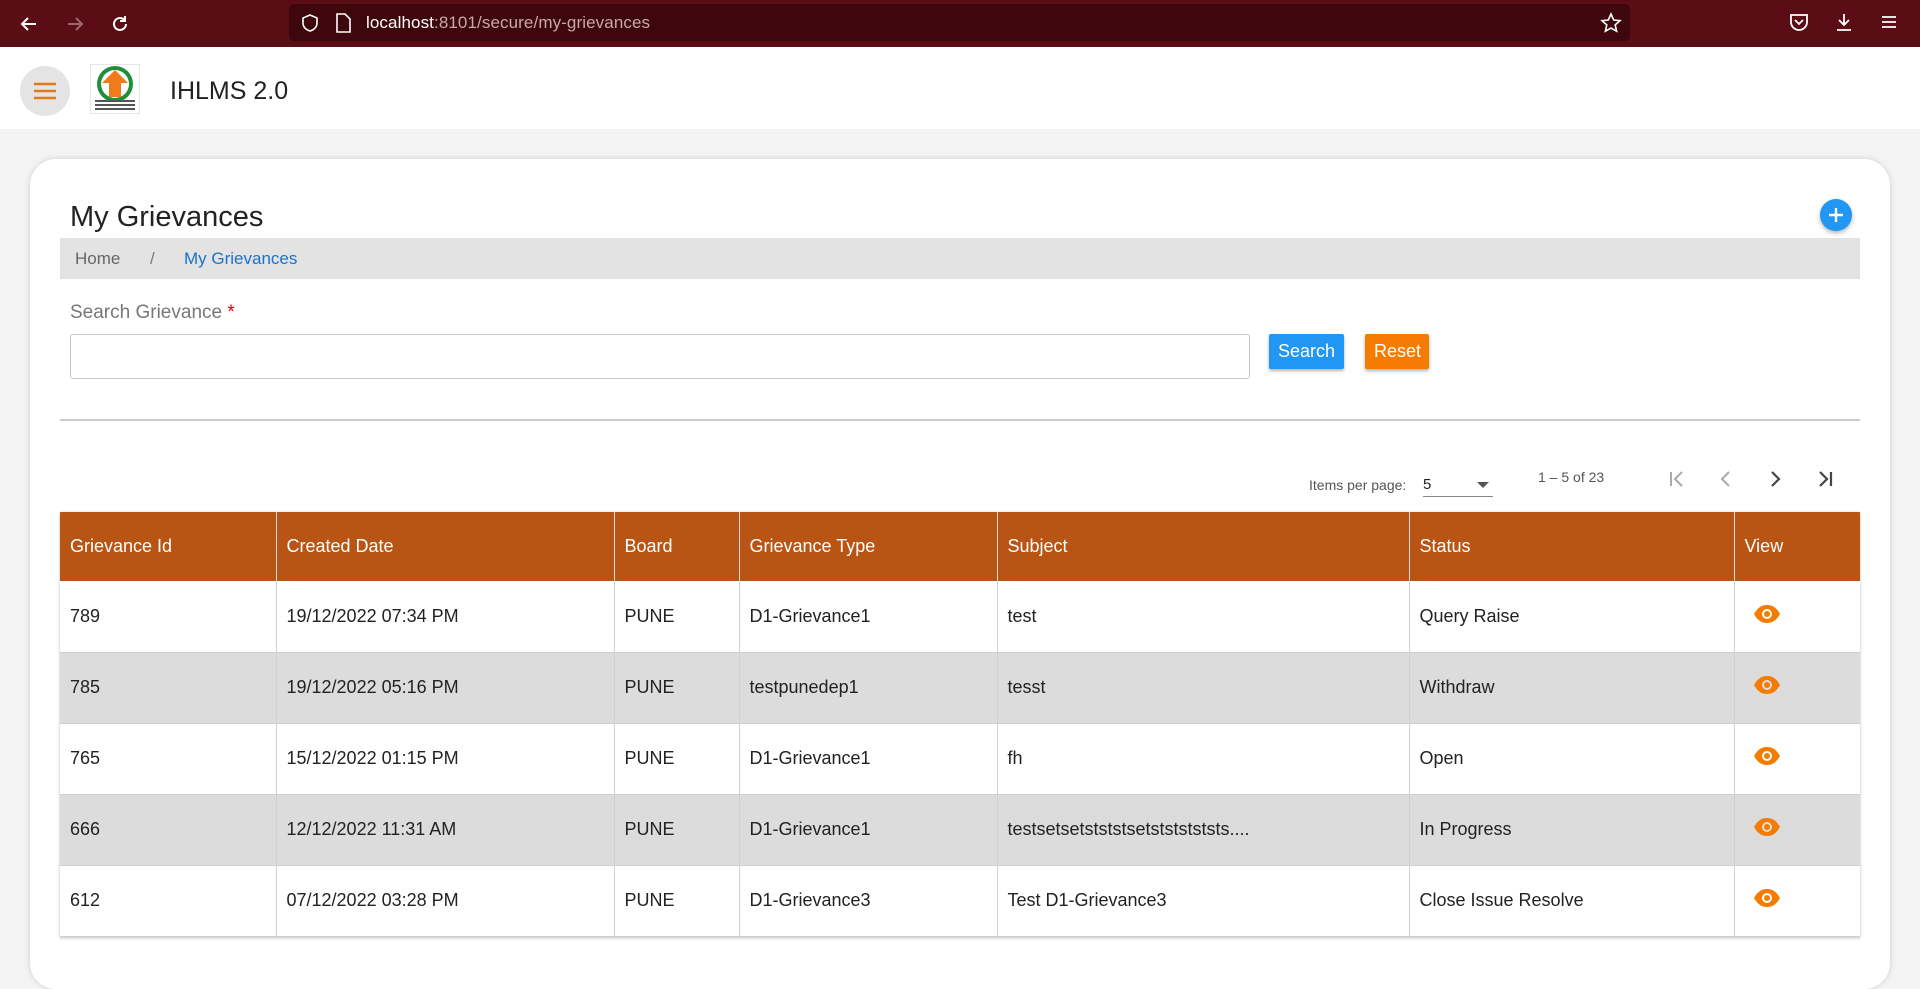  I want to click on search-button: Search, so click(1306, 351).